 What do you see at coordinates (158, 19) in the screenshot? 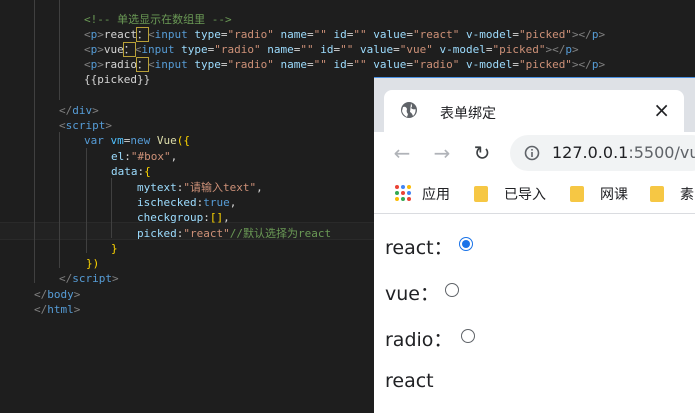
I see `code-line: <!-- 单选显示在数组里 -->` at bounding box center [158, 19].